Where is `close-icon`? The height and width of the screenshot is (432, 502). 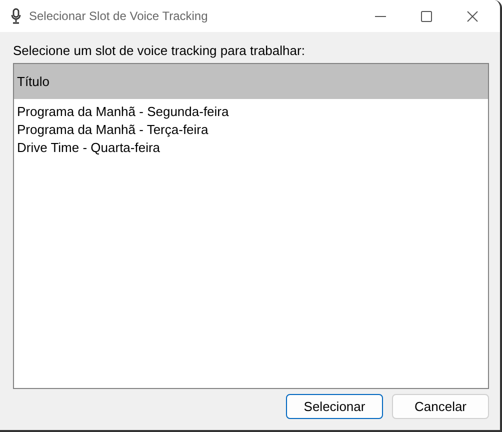 close-icon is located at coordinates (472, 16).